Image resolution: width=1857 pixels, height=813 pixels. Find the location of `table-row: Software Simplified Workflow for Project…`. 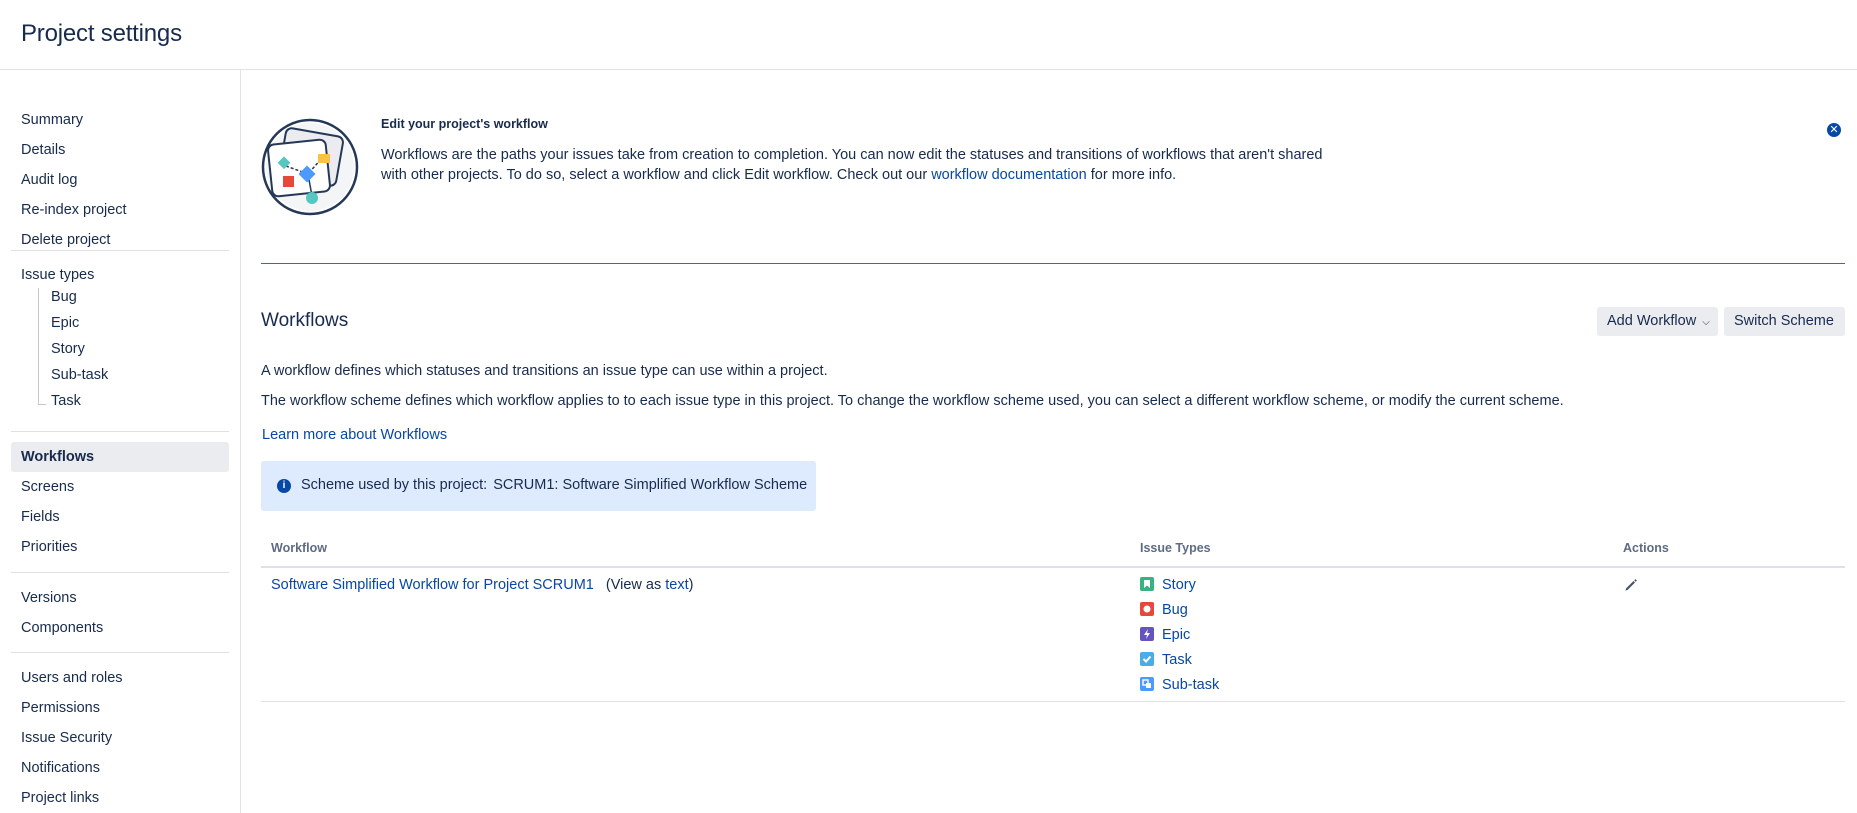

table-row: Software Simplified Workflow for Project… is located at coordinates (482, 585).